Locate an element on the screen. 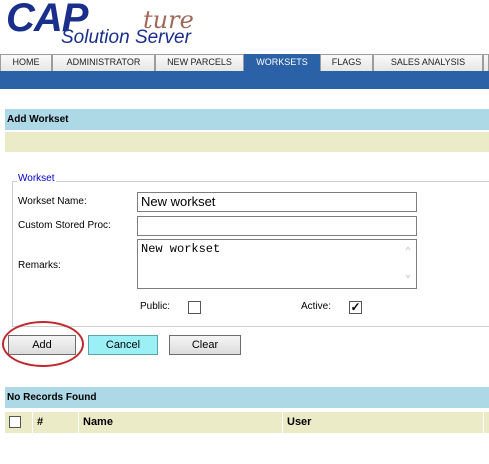 The height and width of the screenshot is (464, 489). nav-sales-analysis: SALES ANALYSIS is located at coordinates (428, 62).